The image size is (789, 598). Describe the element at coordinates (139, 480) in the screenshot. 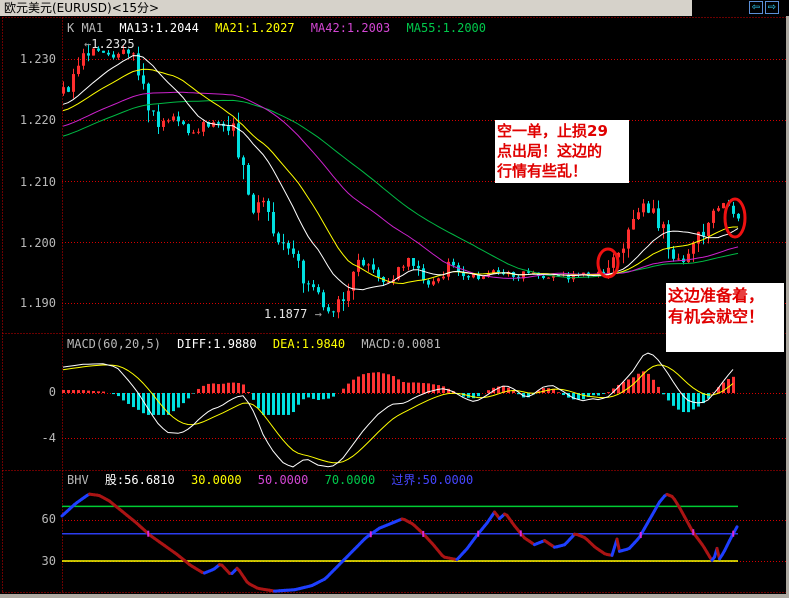

I see `legend-bhv-main: 股:56.6810` at that location.